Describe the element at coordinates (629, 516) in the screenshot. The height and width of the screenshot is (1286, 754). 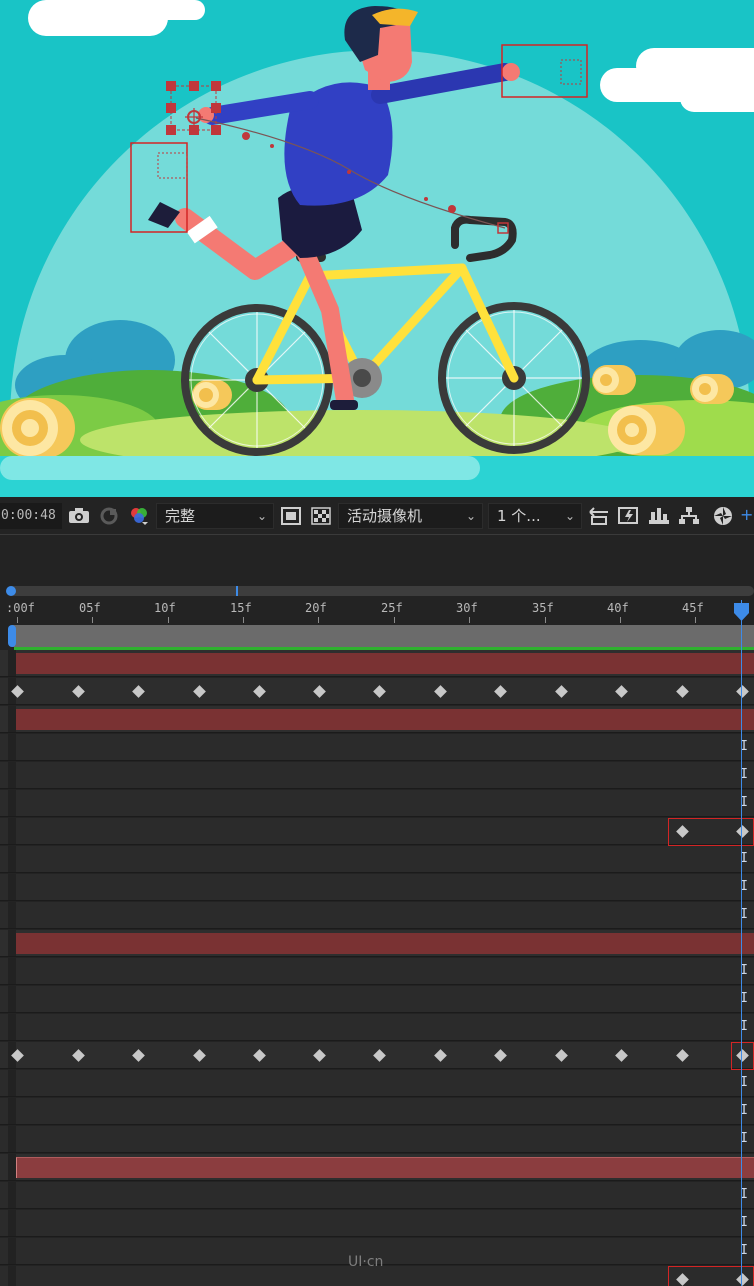
I see `fast-preview-icon` at that location.